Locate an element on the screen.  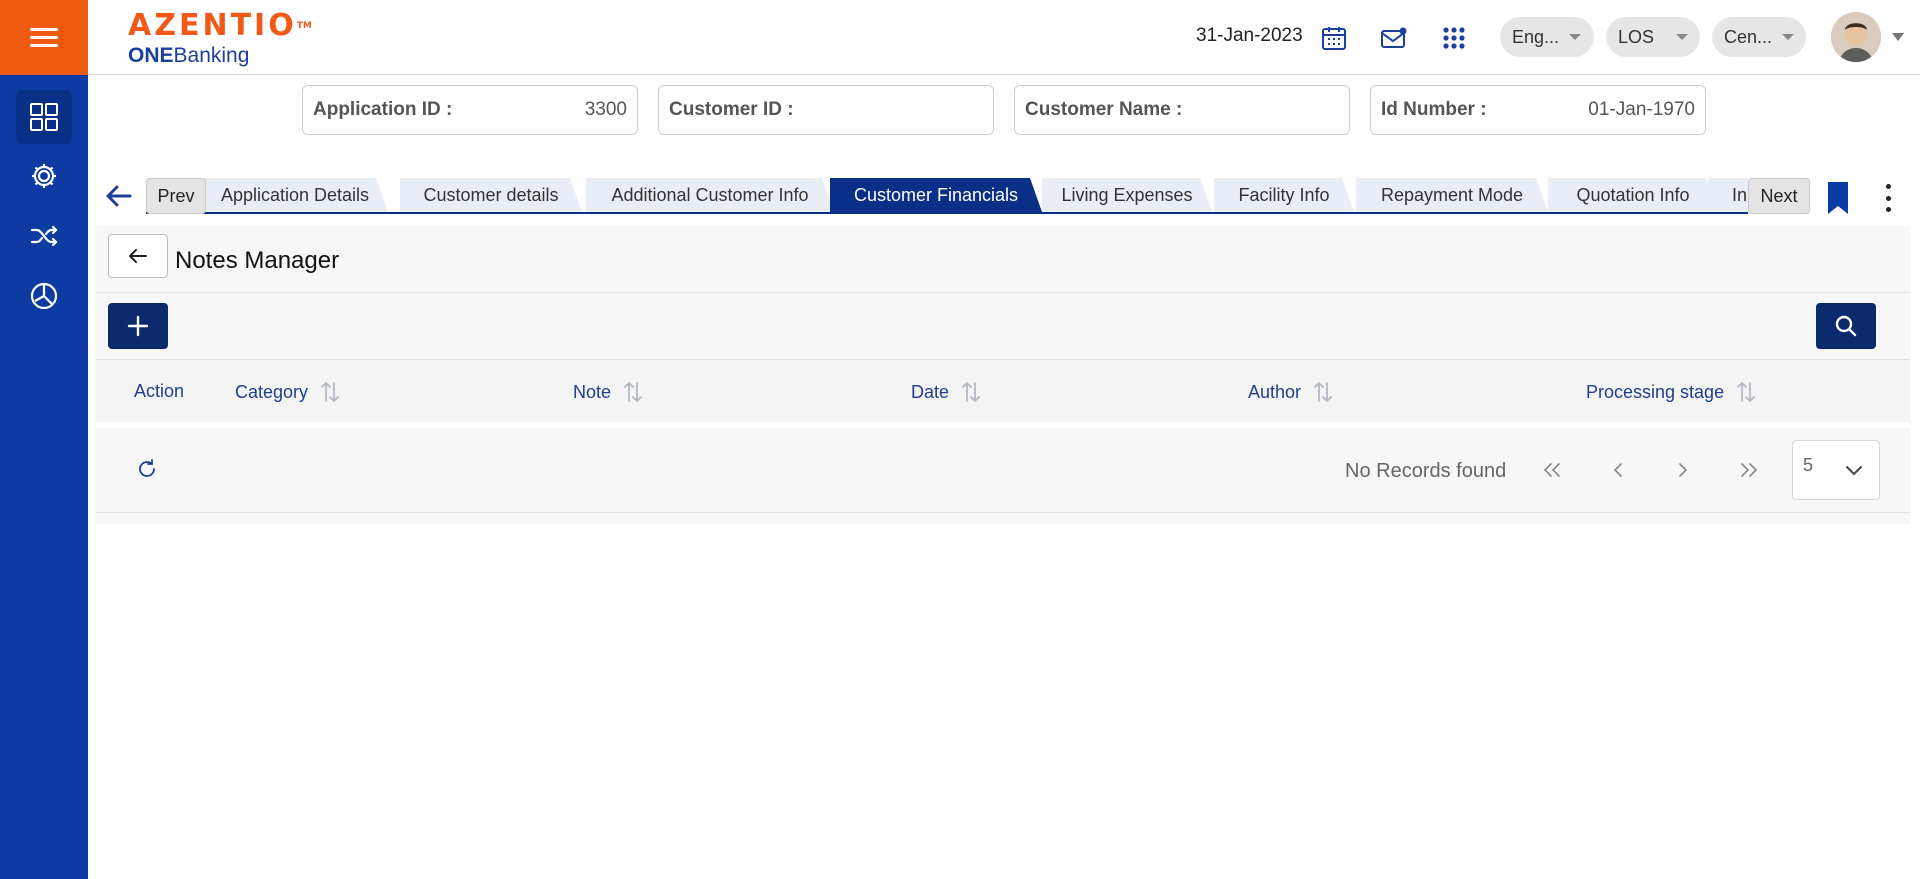
apps-grid-icon is located at coordinates (1454, 38).